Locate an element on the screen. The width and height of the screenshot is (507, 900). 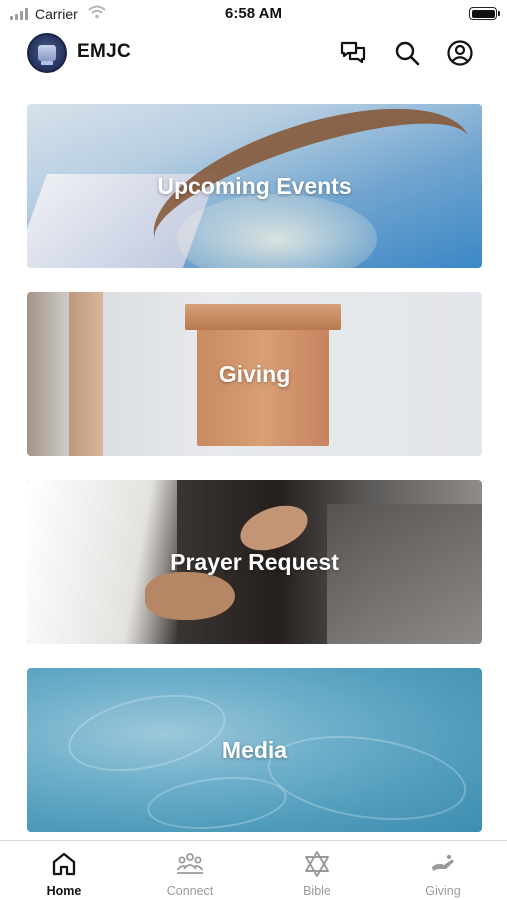
tab-connect: Connect is located at coordinates (190, 870).